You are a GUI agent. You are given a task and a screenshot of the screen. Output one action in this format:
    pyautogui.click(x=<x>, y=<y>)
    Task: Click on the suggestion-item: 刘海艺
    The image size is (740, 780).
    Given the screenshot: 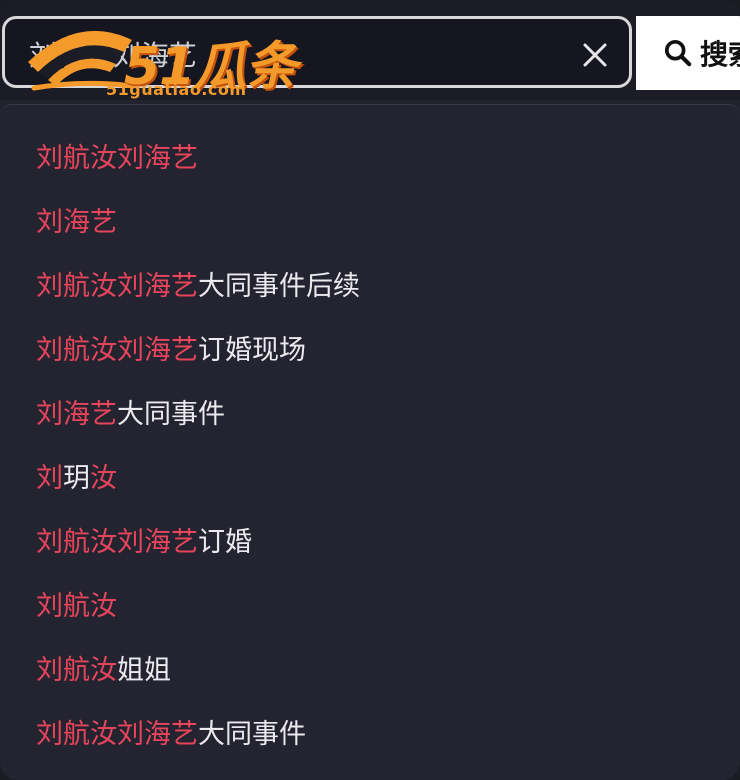 What is the action you would take?
    pyautogui.click(x=370, y=223)
    